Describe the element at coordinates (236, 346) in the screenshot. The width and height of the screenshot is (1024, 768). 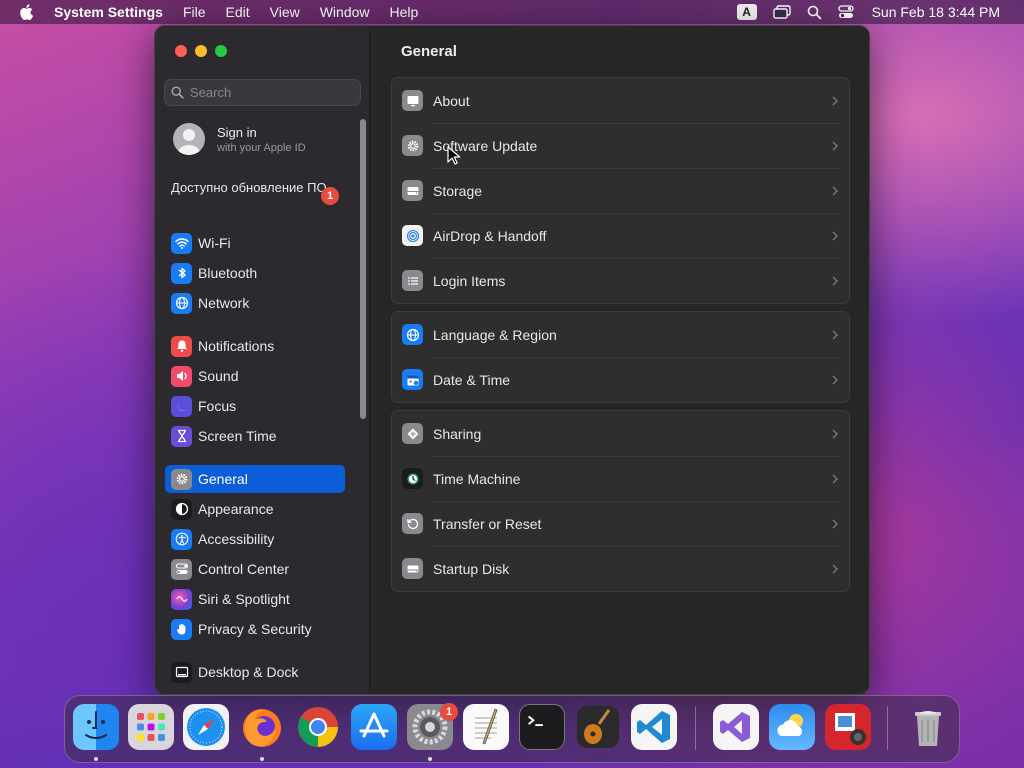
I see `sidebar-item-label: Notifications` at that location.